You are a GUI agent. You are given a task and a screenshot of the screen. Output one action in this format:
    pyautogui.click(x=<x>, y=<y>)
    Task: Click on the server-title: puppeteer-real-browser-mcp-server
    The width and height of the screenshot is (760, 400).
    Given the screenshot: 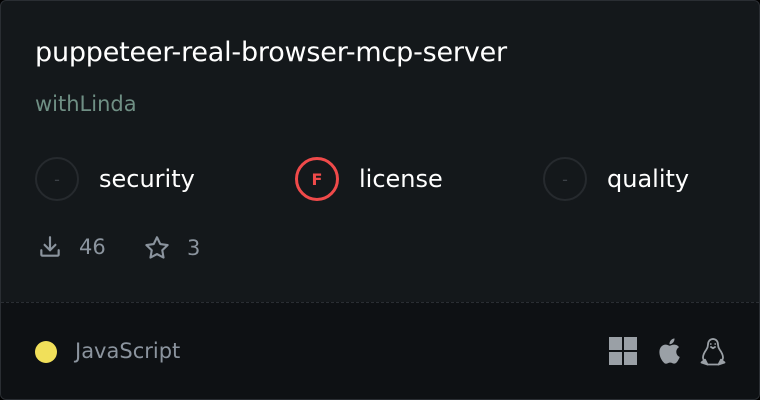 What is the action you would take?
    pyautogui.click(x=271, y=52)
    